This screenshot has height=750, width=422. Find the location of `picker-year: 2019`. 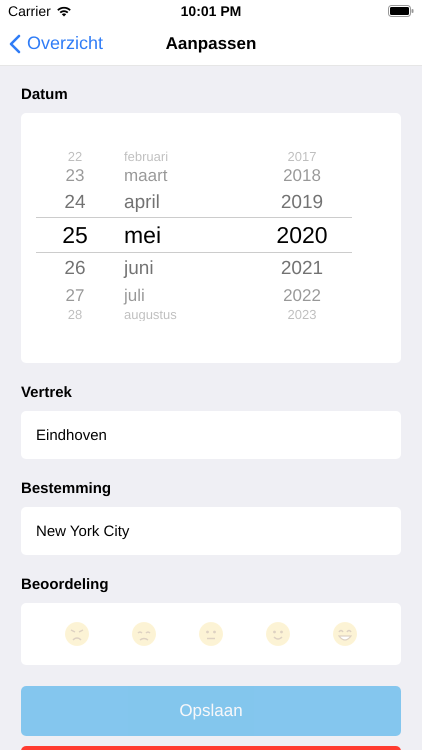

picker-year: 2019 is located at coordinates (302, 202).